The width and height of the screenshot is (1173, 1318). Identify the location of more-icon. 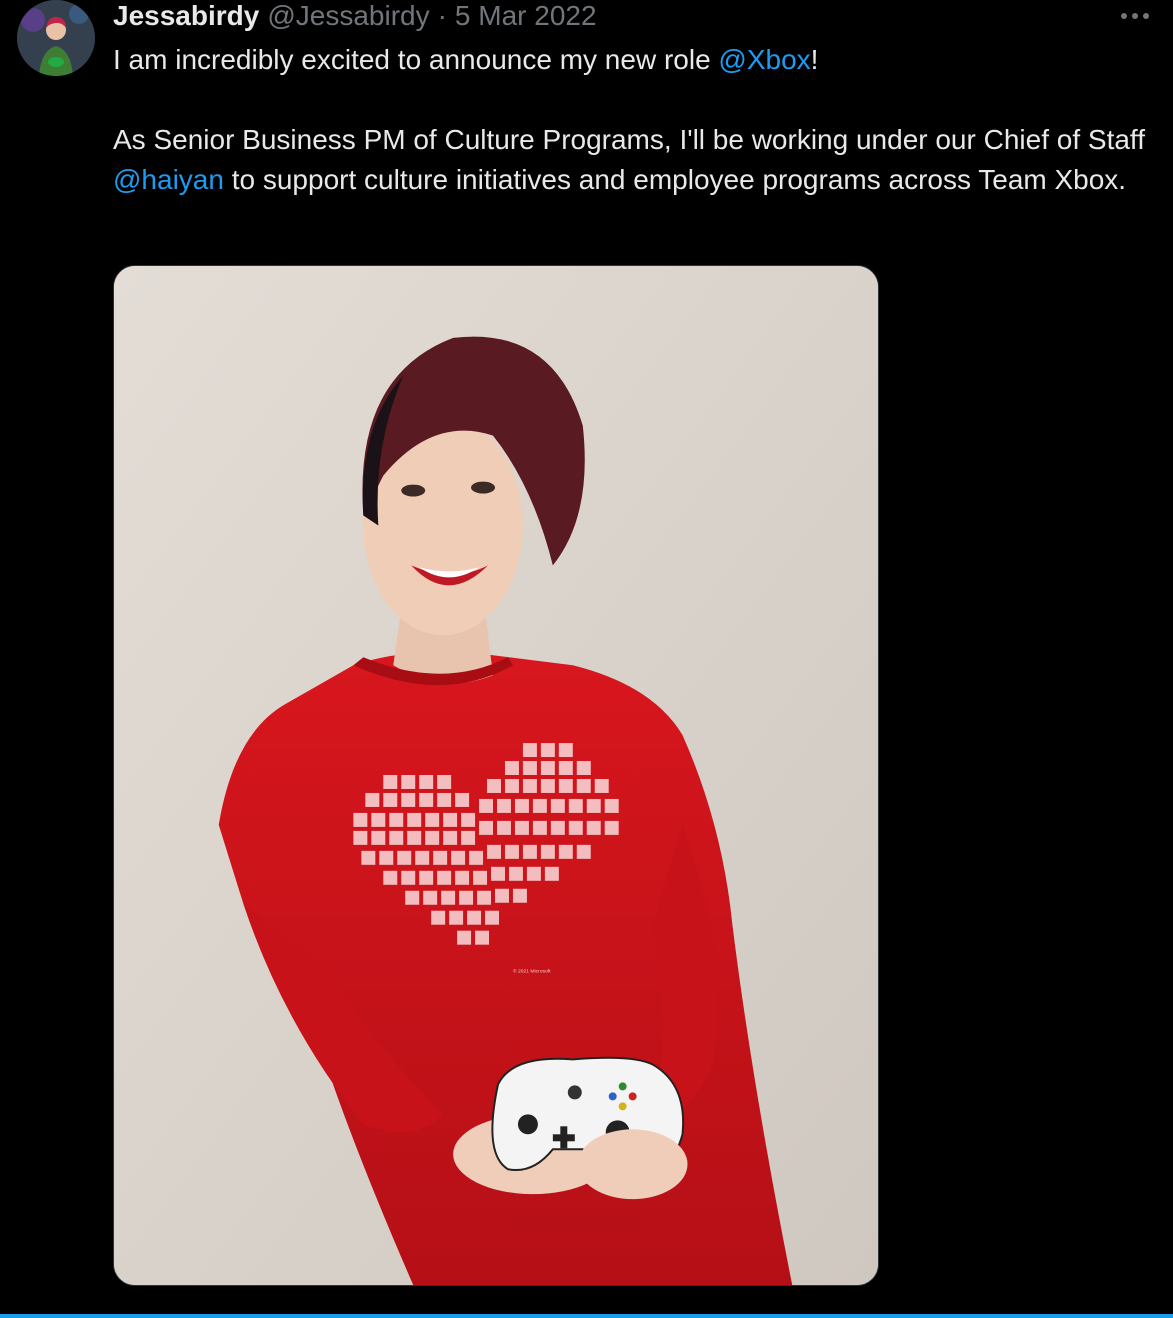
(1135, 16).